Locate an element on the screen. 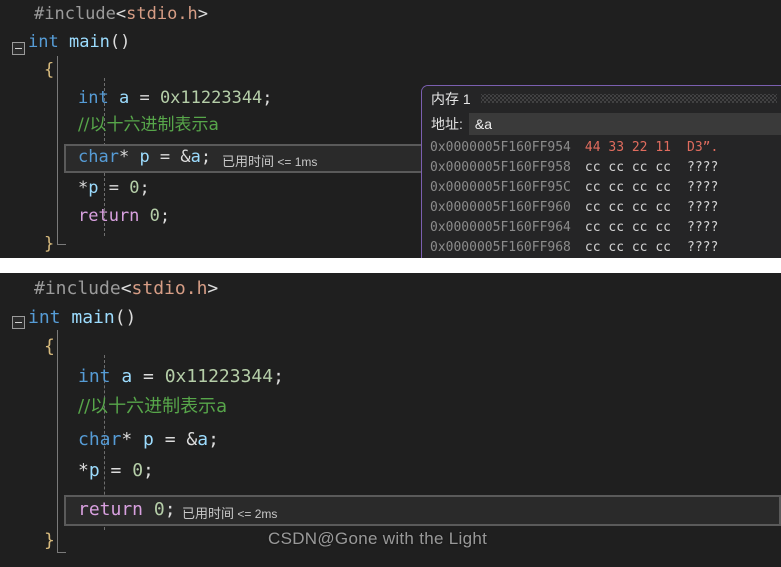 The image size is (781, 567). memory-row: 0x0000005F160FF95C cc cc cc cc???? is located at coordinates (601, 188).